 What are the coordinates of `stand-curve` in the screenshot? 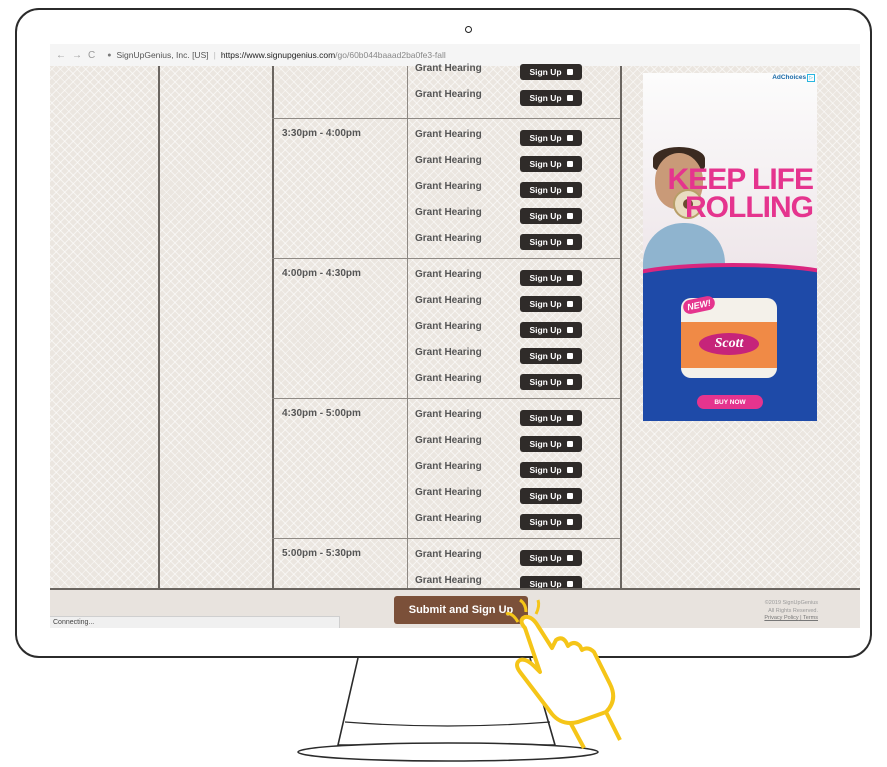 It's located at (447, 724).